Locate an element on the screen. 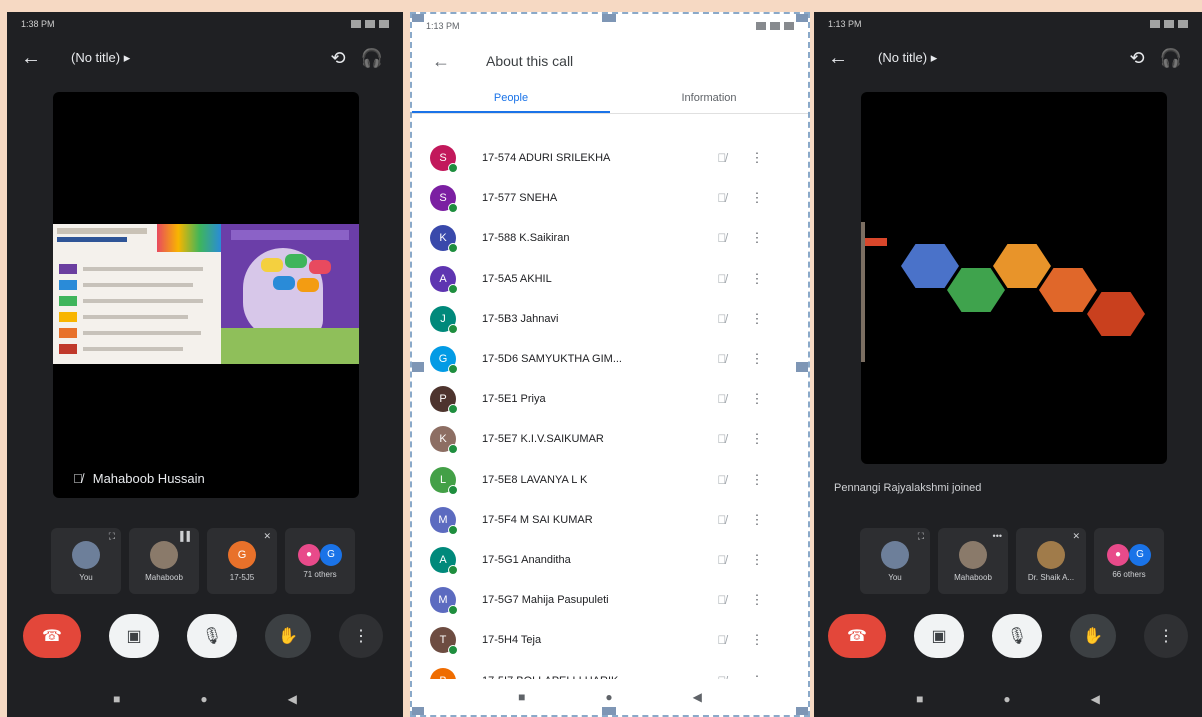  avatar: M is located at coordinates (444, 601).